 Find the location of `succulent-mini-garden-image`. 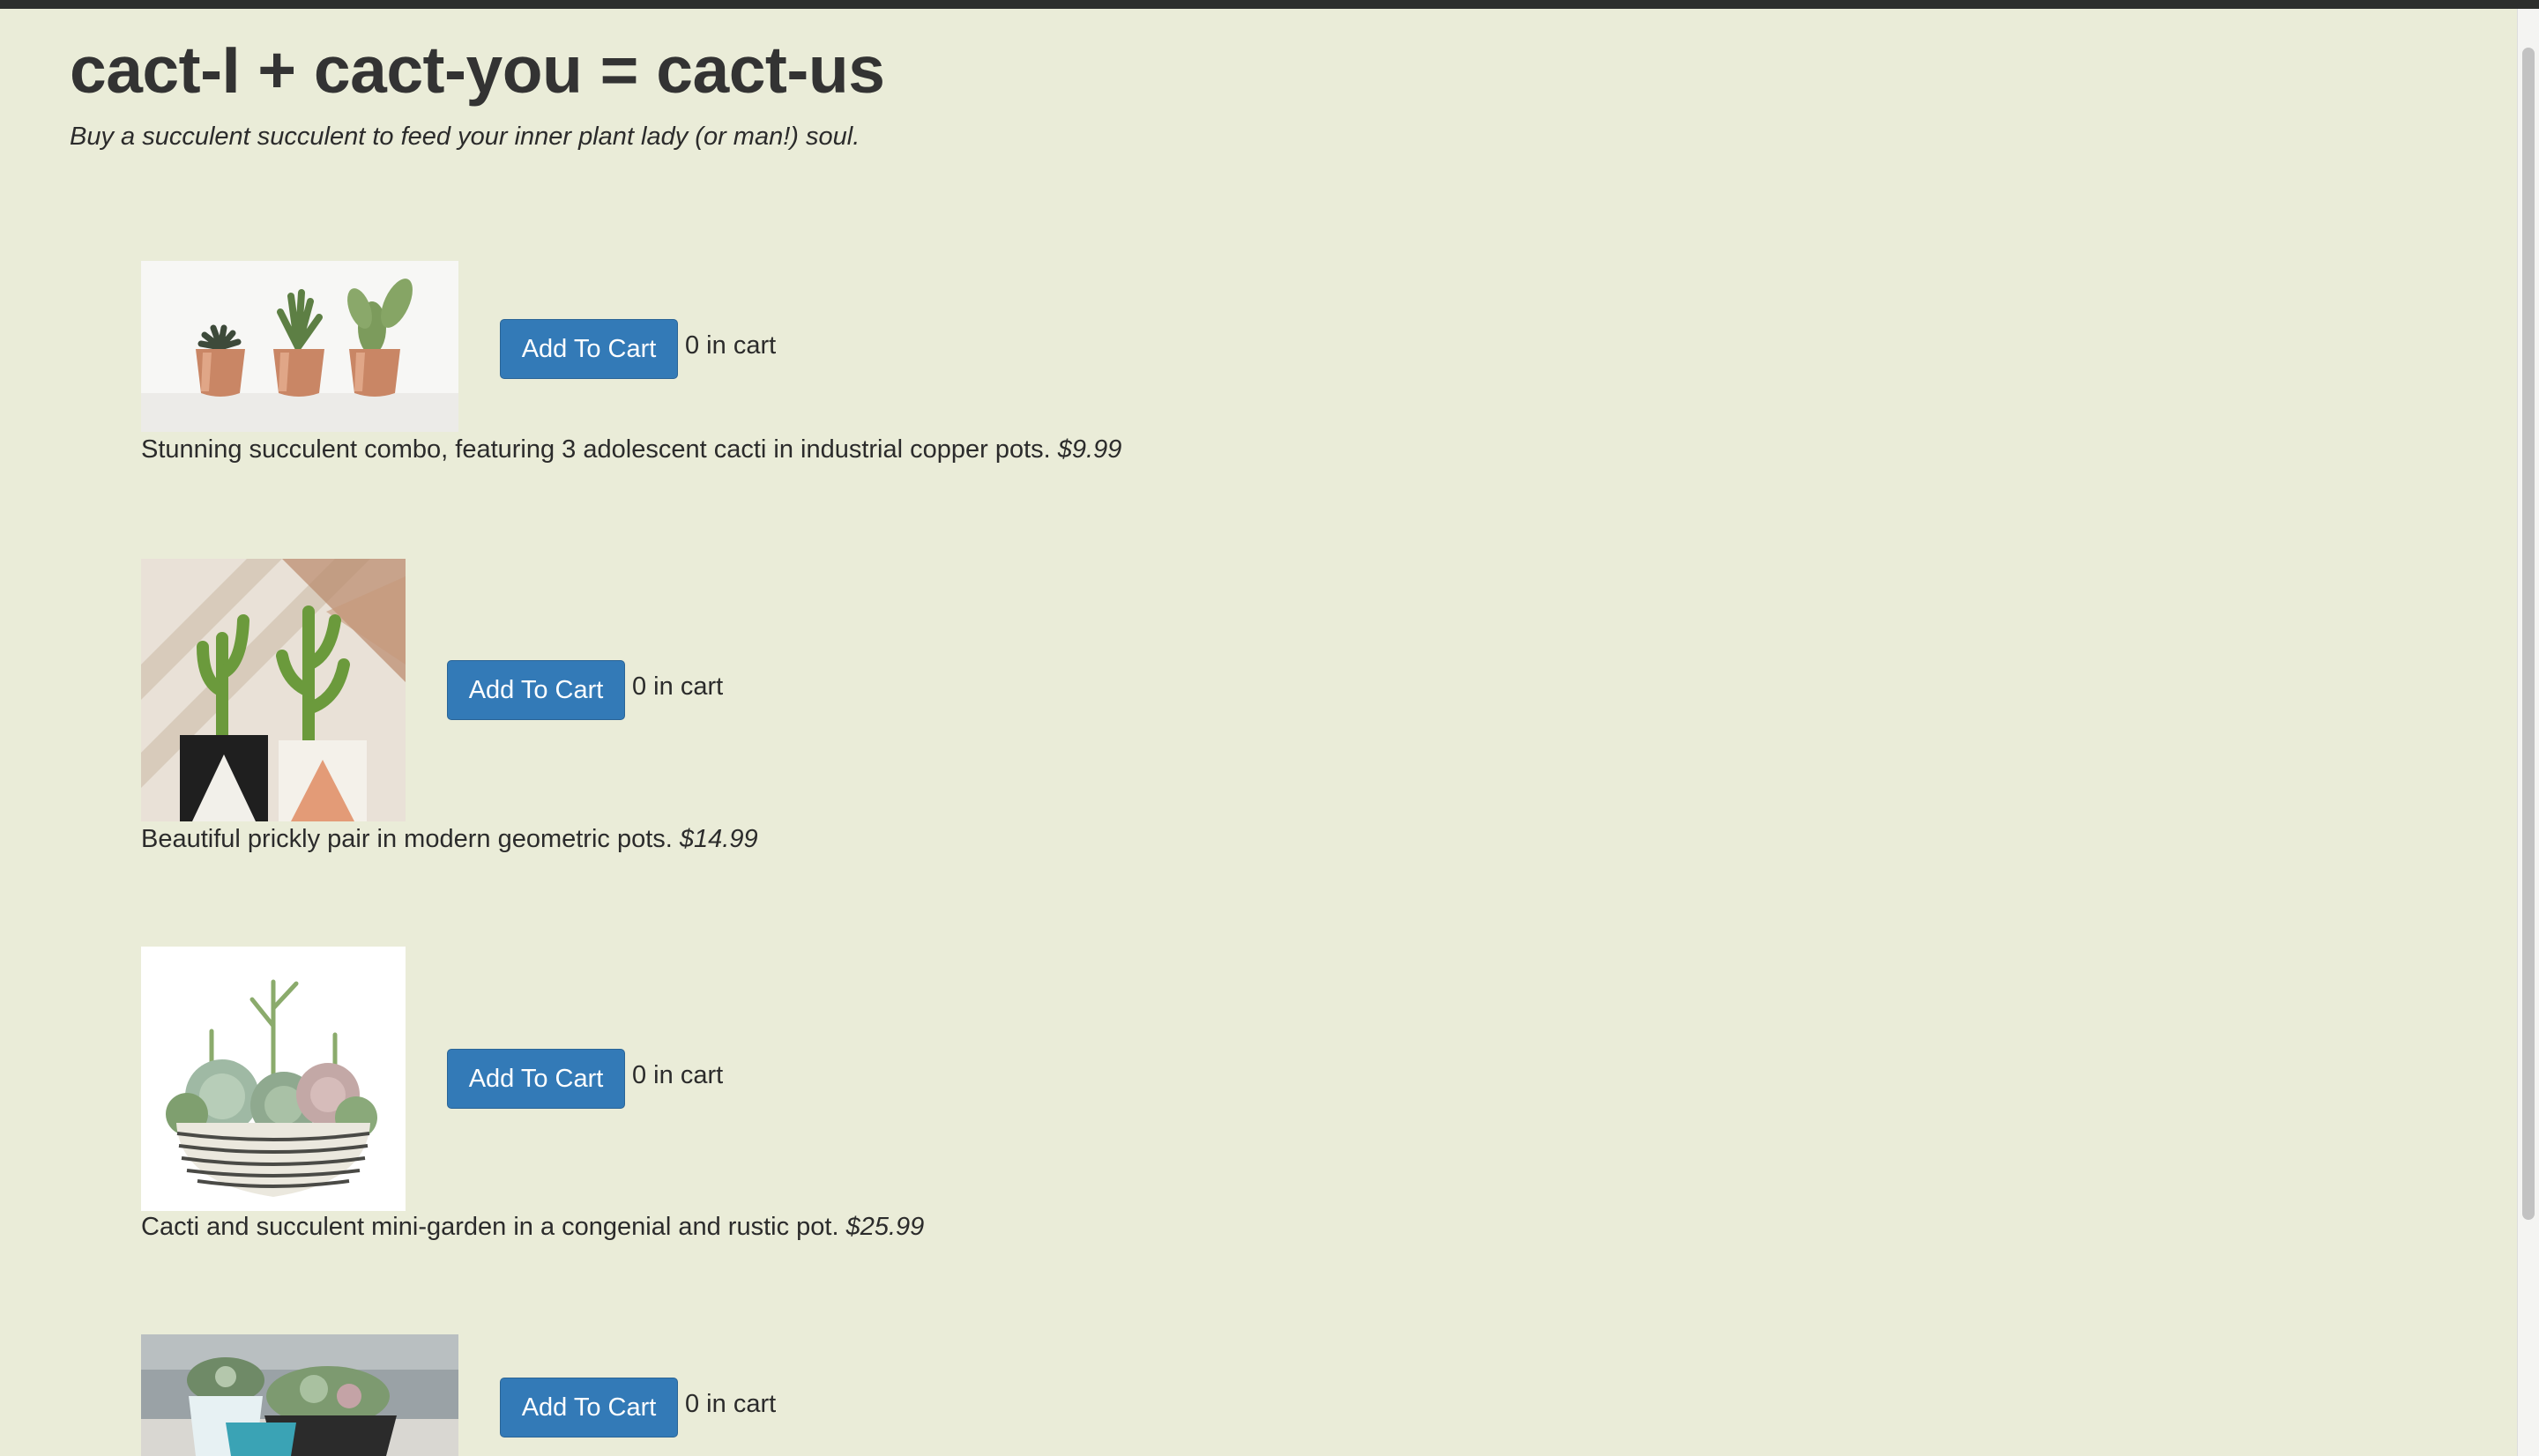

succulent-mini-garden-image is located at coordinates (273, 1079).